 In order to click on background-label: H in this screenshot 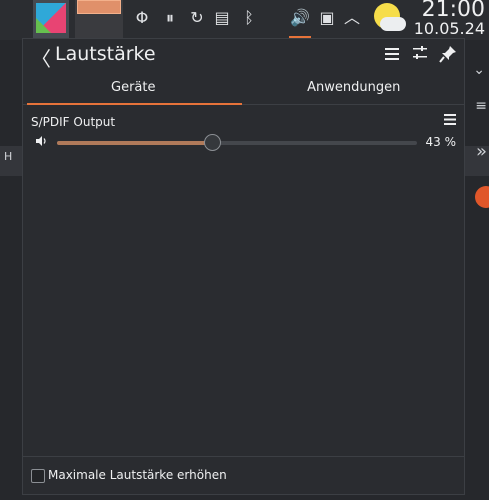, I will do `click(8, 156)`.